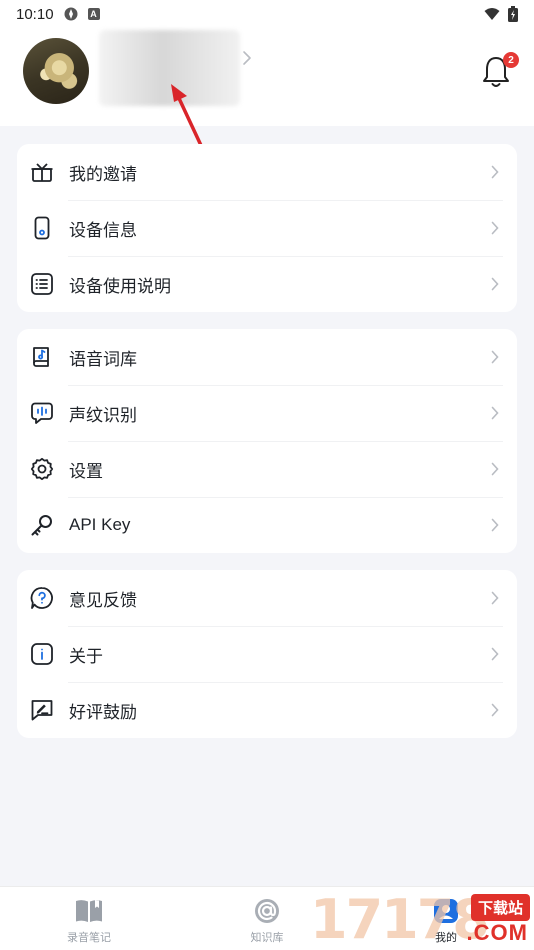 Image resolution: width=534 pixels, height=950 pixels. I want to click on status-time: 10:10, so click(35, 14).